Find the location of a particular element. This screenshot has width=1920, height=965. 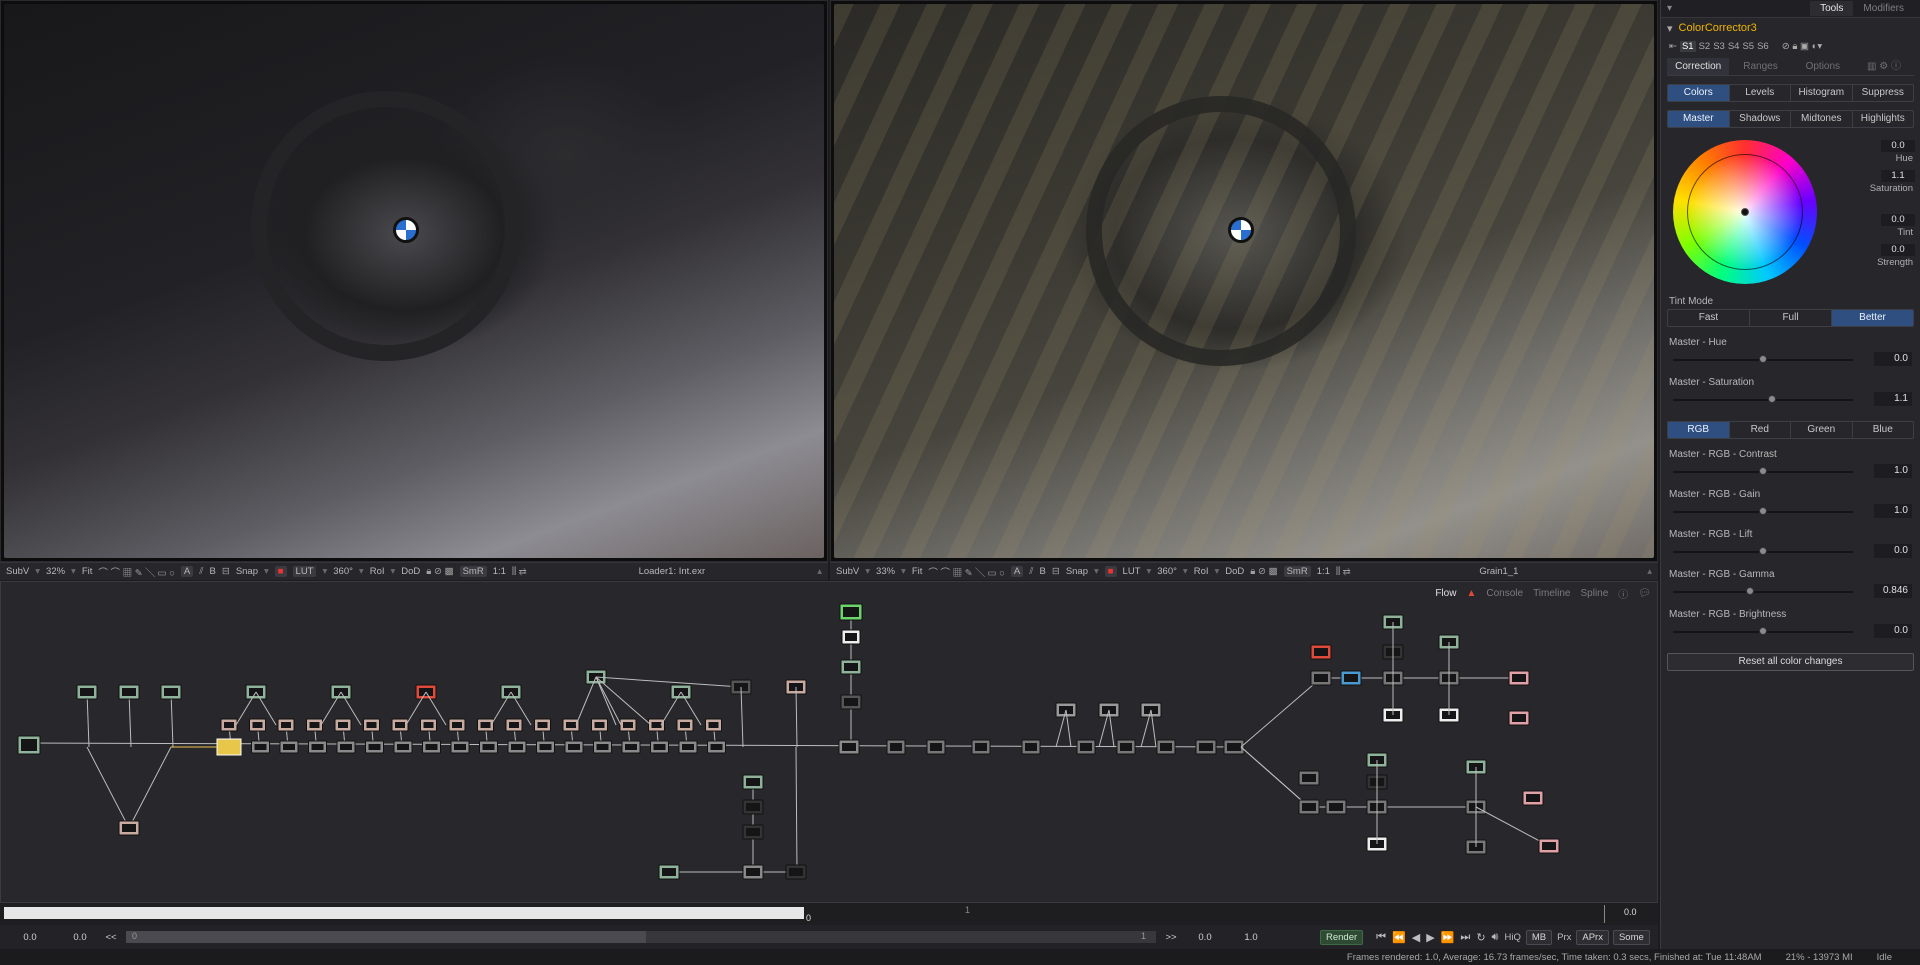

tint-full-button: Full is located at coordinates (1791, 318).